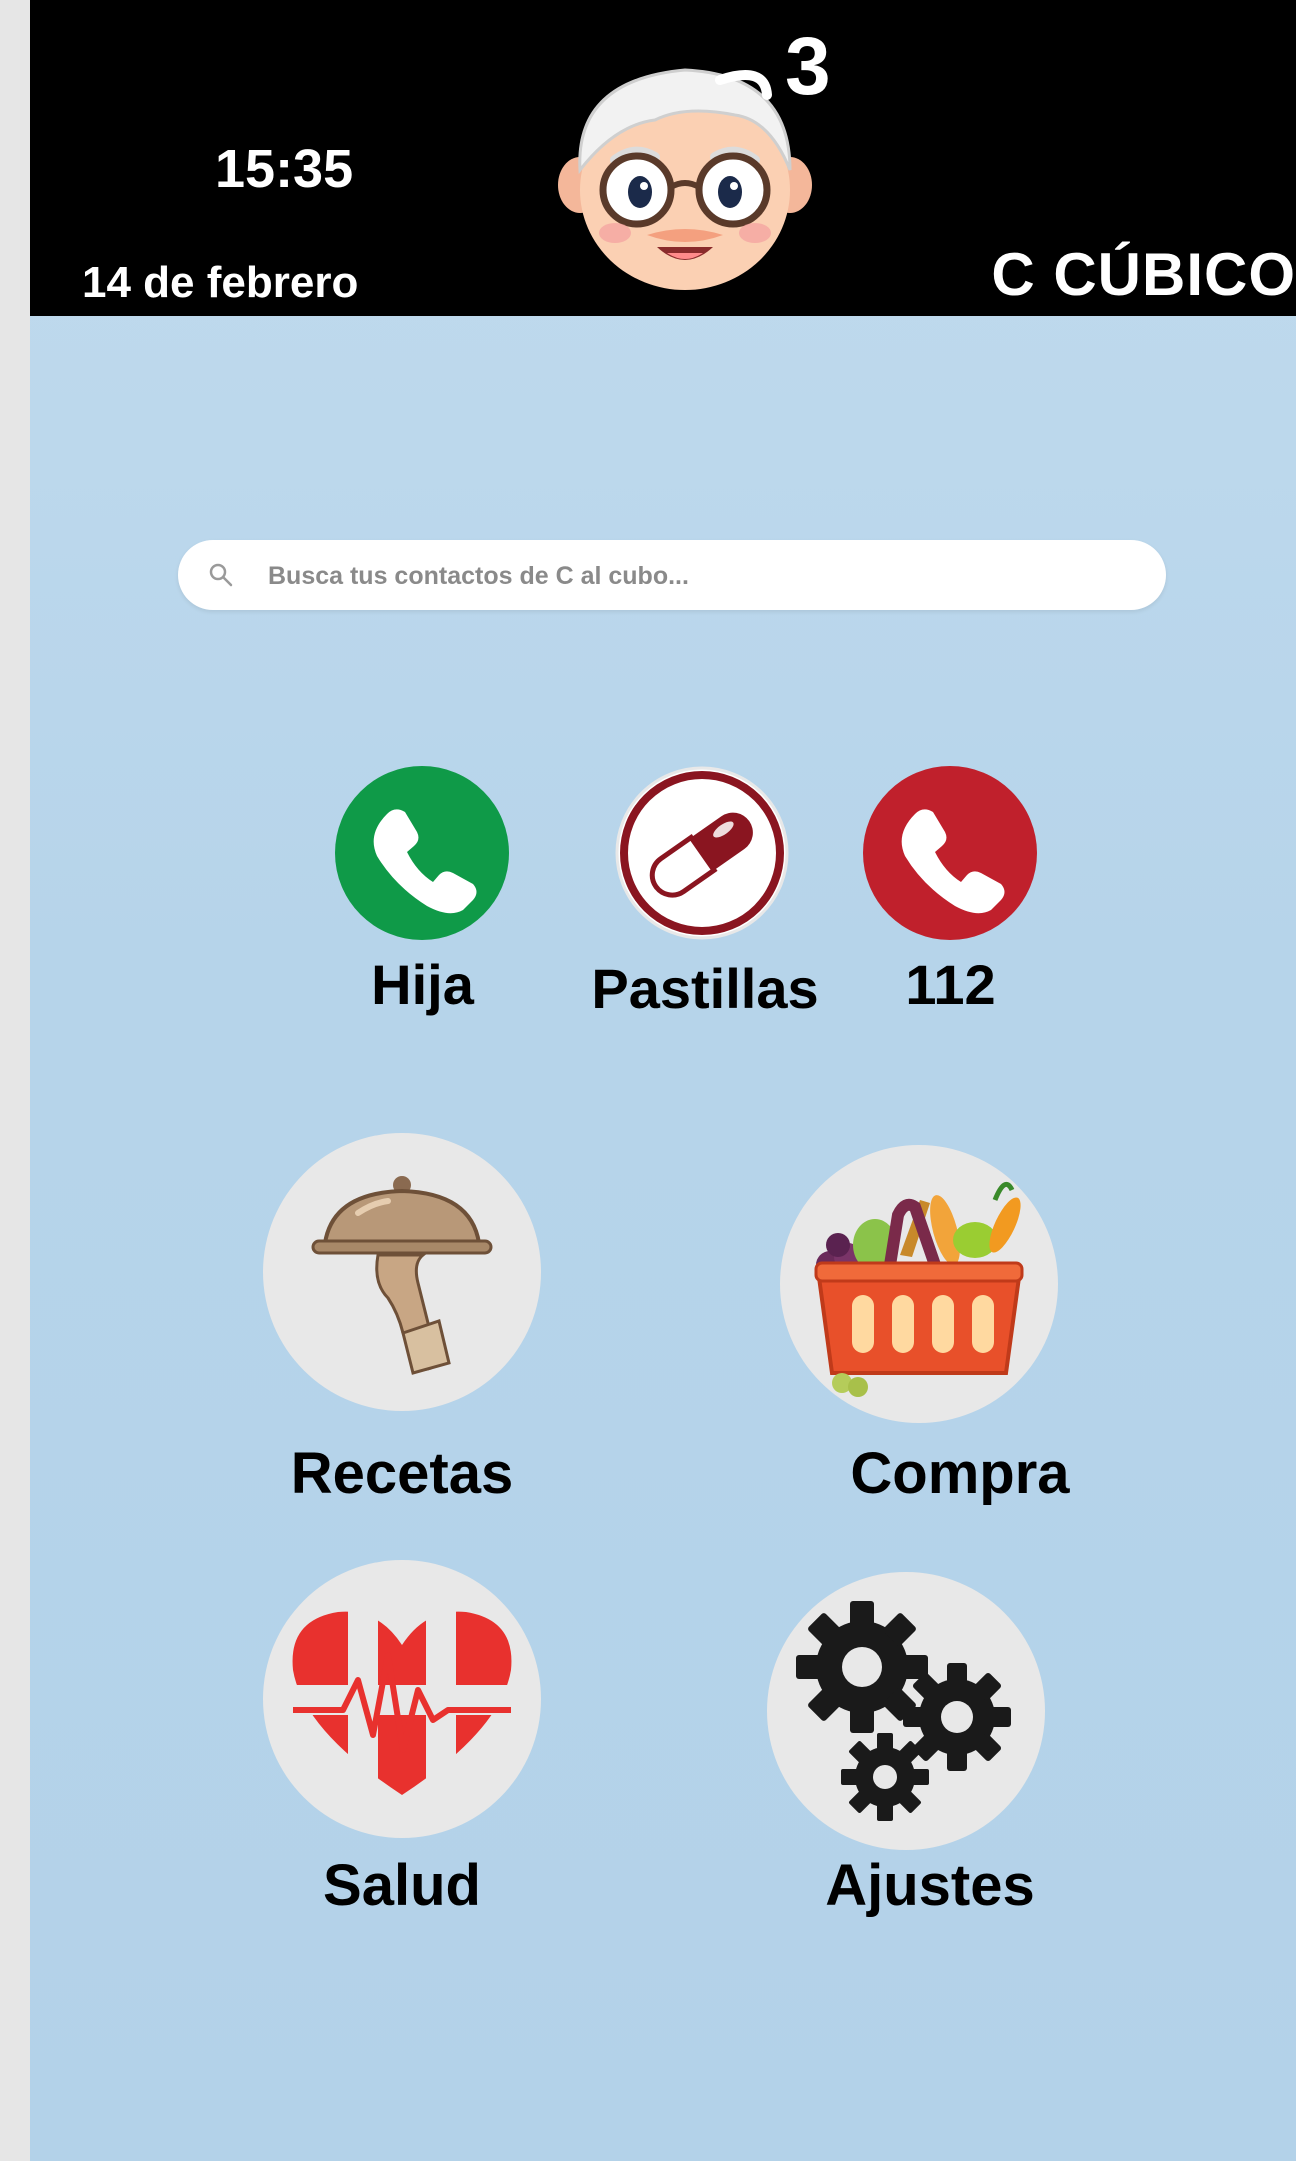 This screenshot has width=1296, height=2161. Describe the element at coordinates (950, 853) in the screenshot. I see `phone-red-icon` at that location.